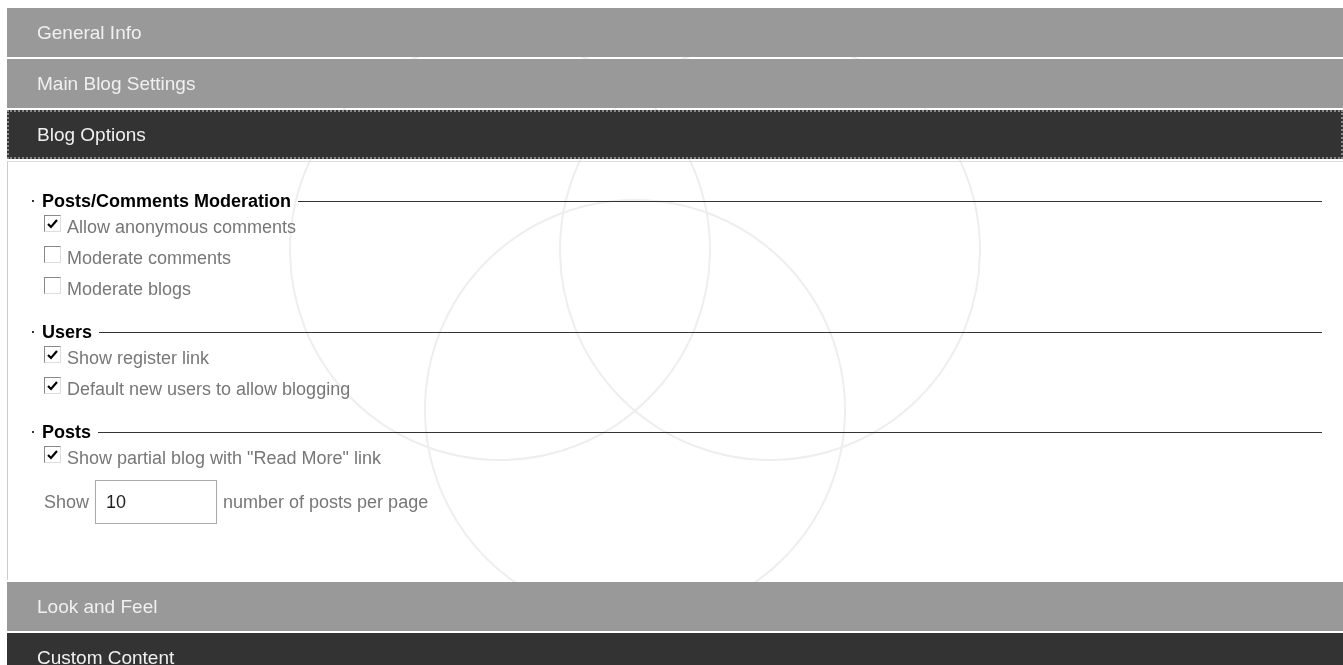 The image size is (1343, 665). Describe the element at coordinates (67, 332) in the screenshot. I see `group-legend: Users` at that location.